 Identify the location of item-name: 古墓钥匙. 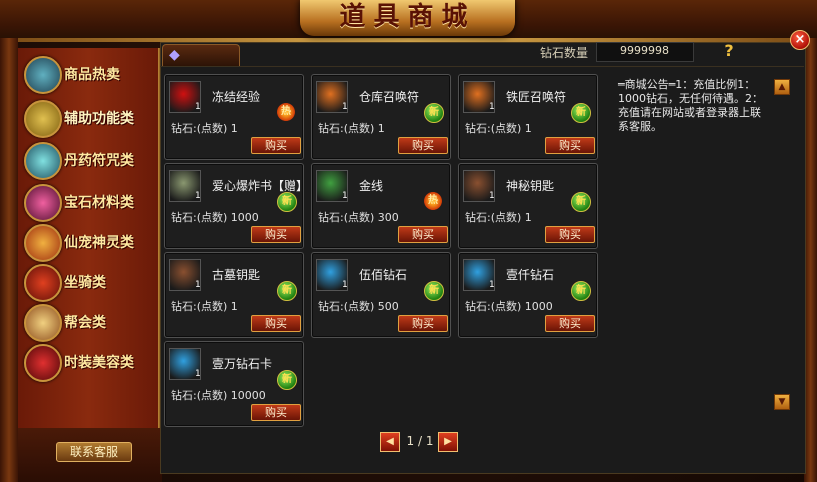
(236, 275).